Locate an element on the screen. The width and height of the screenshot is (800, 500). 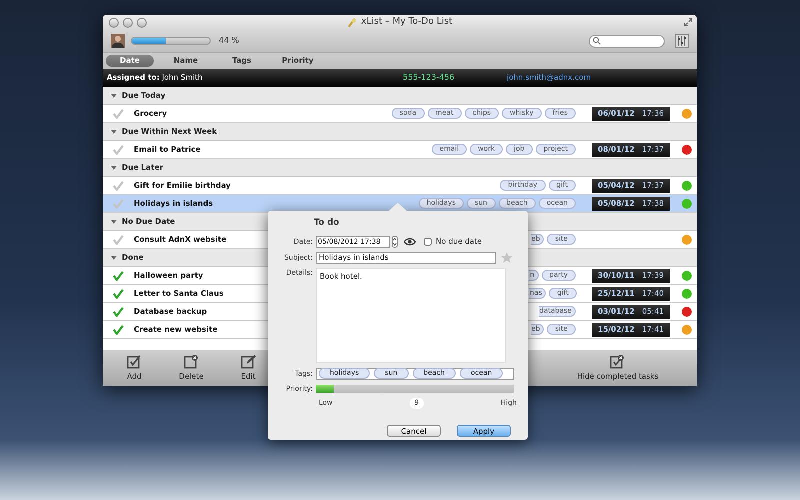
priority-slider is located at coordinates (415, 389).